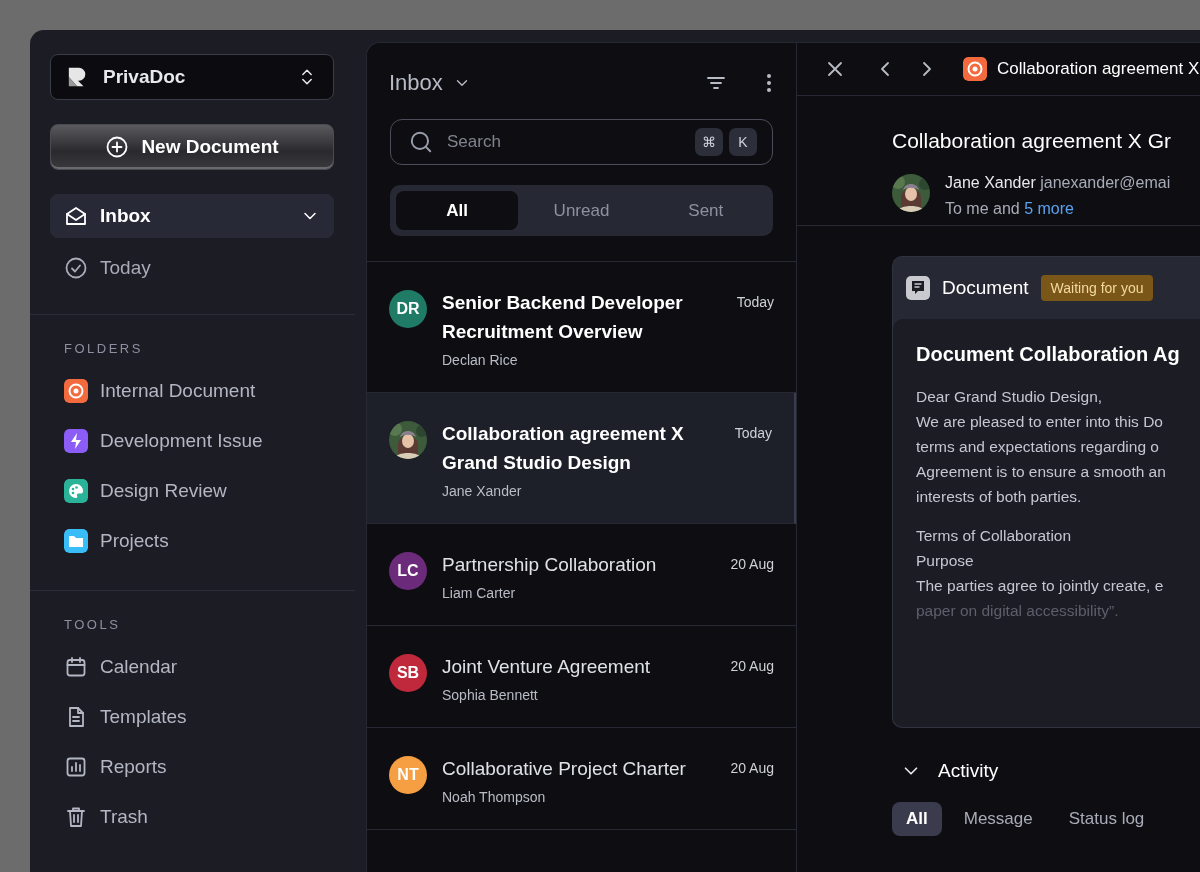 The height and width of the screenshot is (872, 1200). I want to click on message-row: Collaboration agreement X Grand Studio Design Today Jane Xander, so click(581, 458).